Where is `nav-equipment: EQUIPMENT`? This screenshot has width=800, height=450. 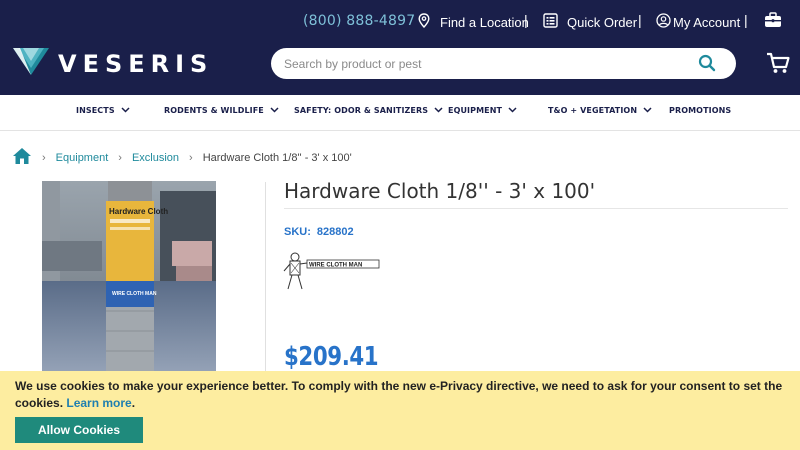 nav-equipment: EQUIPMENT is located at coordinates (482, 110).